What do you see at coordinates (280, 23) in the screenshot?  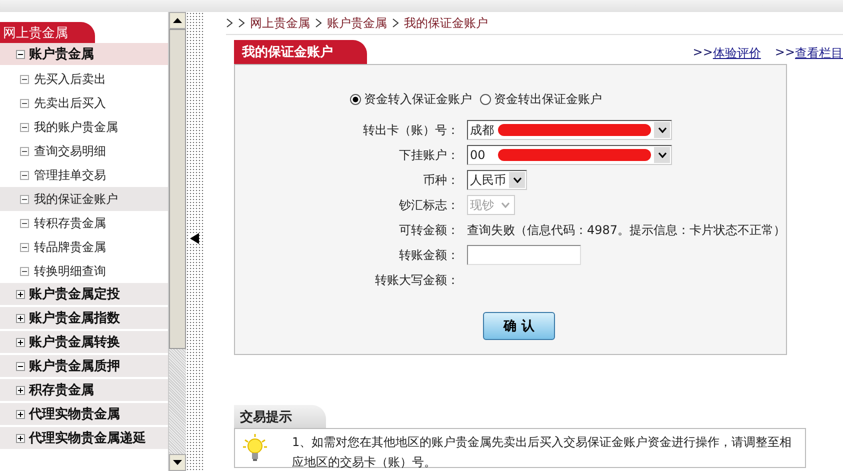 I see `breadcrumb-link: 网上贵金属` at bounding box center [280, 23].